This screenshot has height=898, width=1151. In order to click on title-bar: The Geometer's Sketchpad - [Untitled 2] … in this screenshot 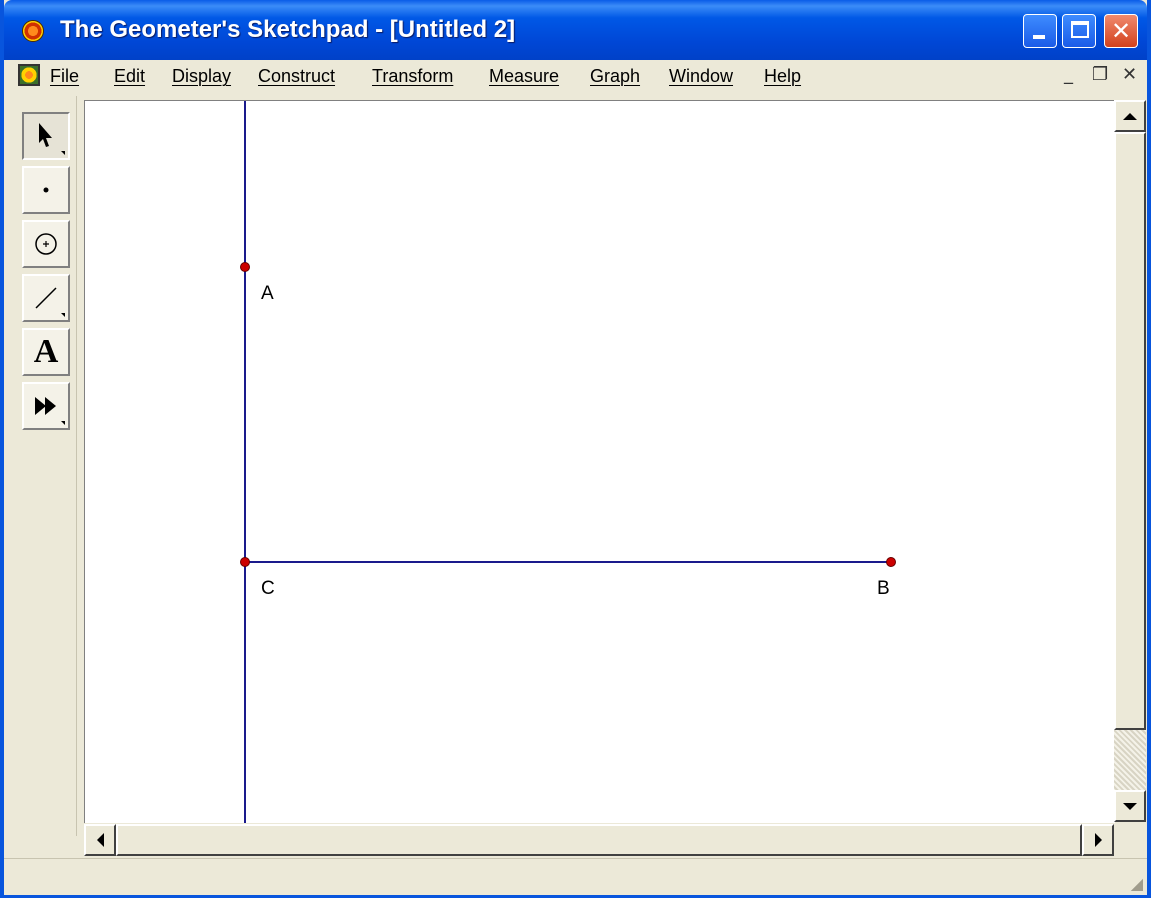, I will do `click(575, 30)`.